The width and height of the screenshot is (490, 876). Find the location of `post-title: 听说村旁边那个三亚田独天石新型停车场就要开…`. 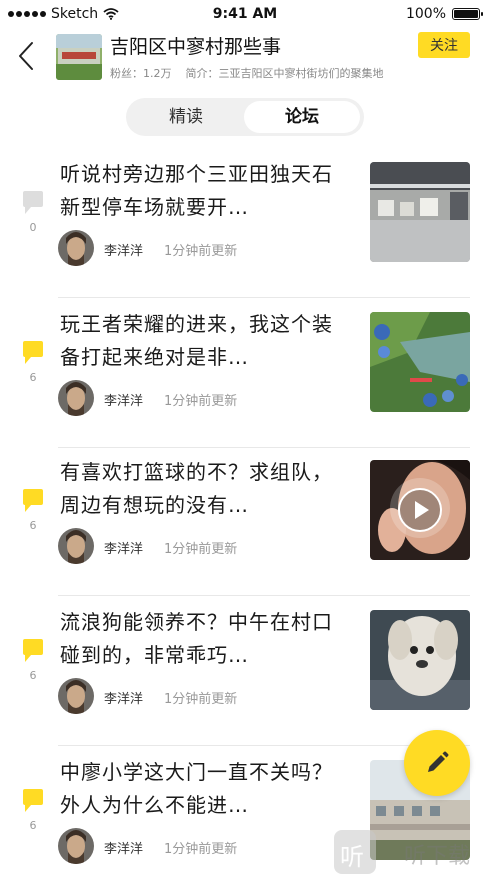

post-title: 听说村旁边那个三亚田独天石新型停车场就要开… is located at coordinates (206, 191).